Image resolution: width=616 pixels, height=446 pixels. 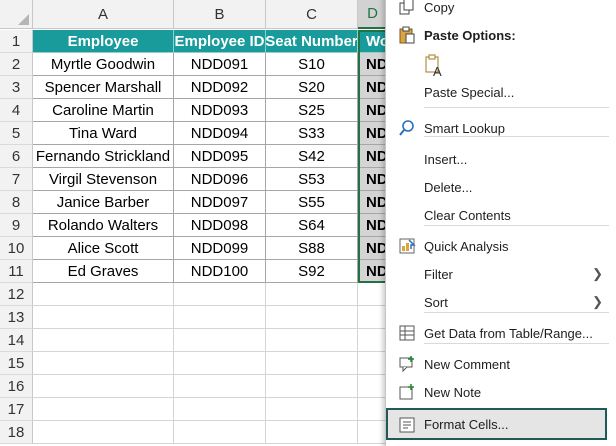 What do you see at coordinates (103, 248) in the screenshot?
I see `table-cell: Alice Scott` at bounding box center [103, 248].